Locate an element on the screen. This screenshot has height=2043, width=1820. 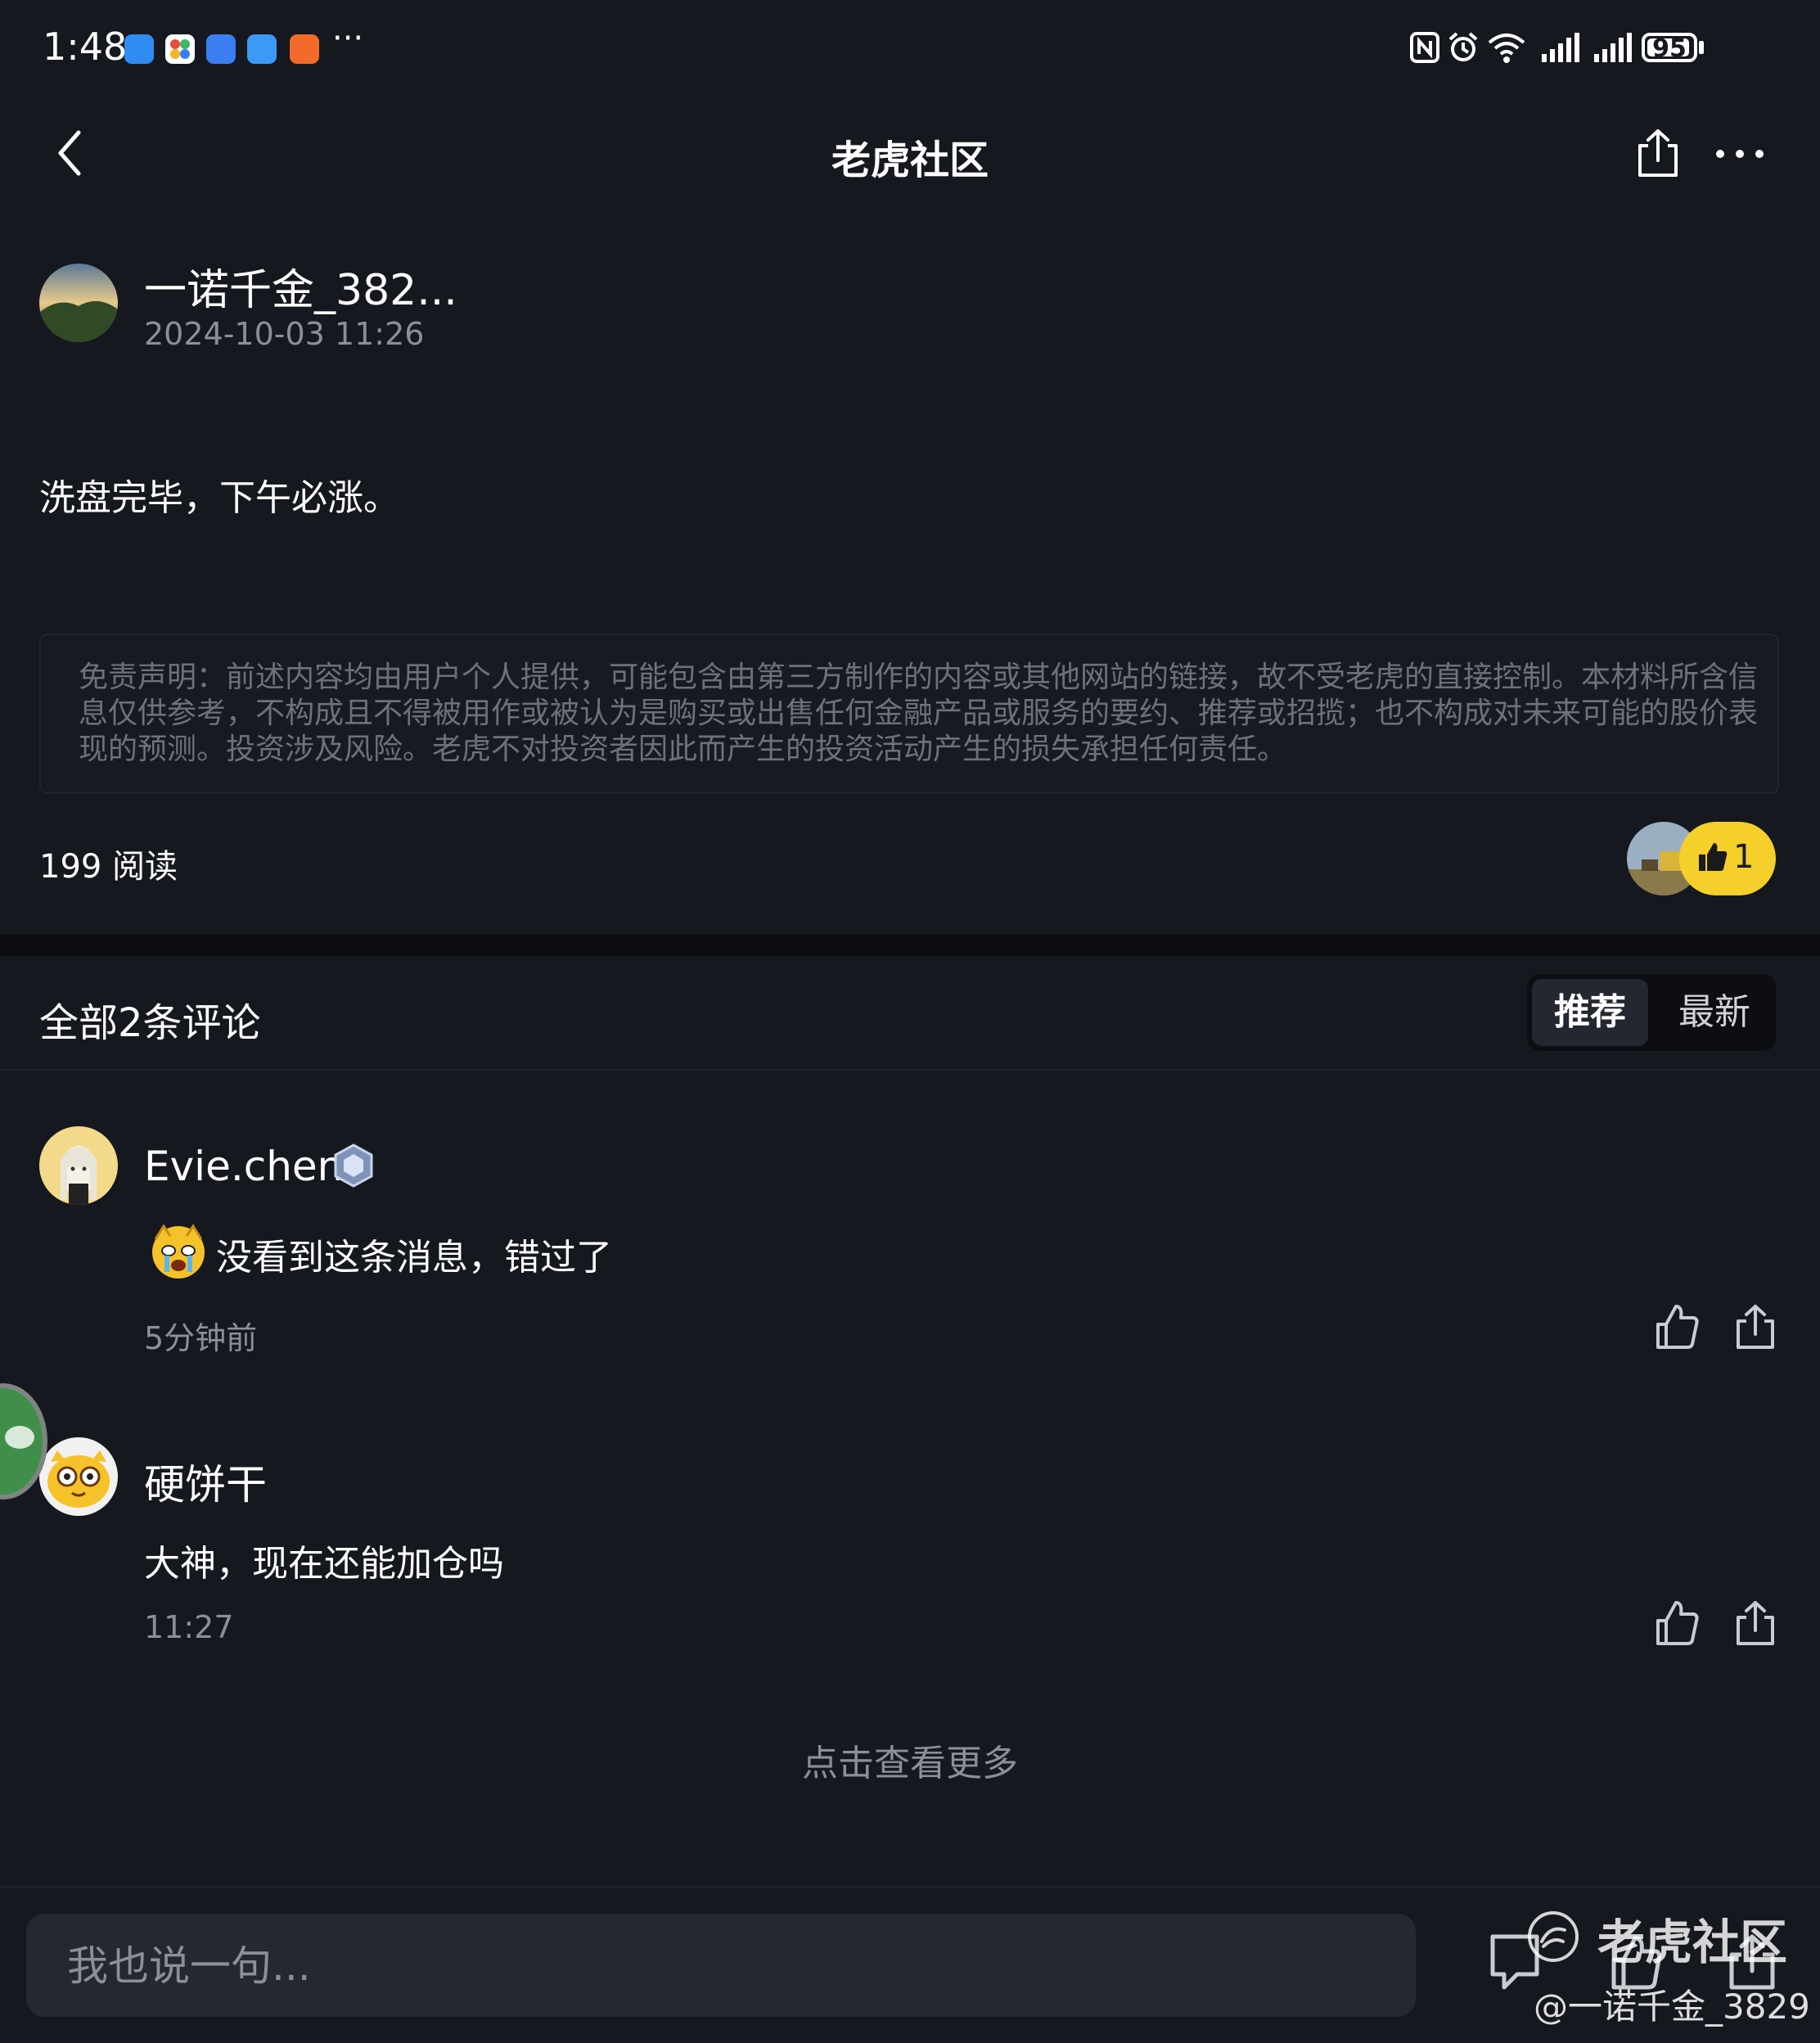
author-avatar is located at coordinates (79, 303).